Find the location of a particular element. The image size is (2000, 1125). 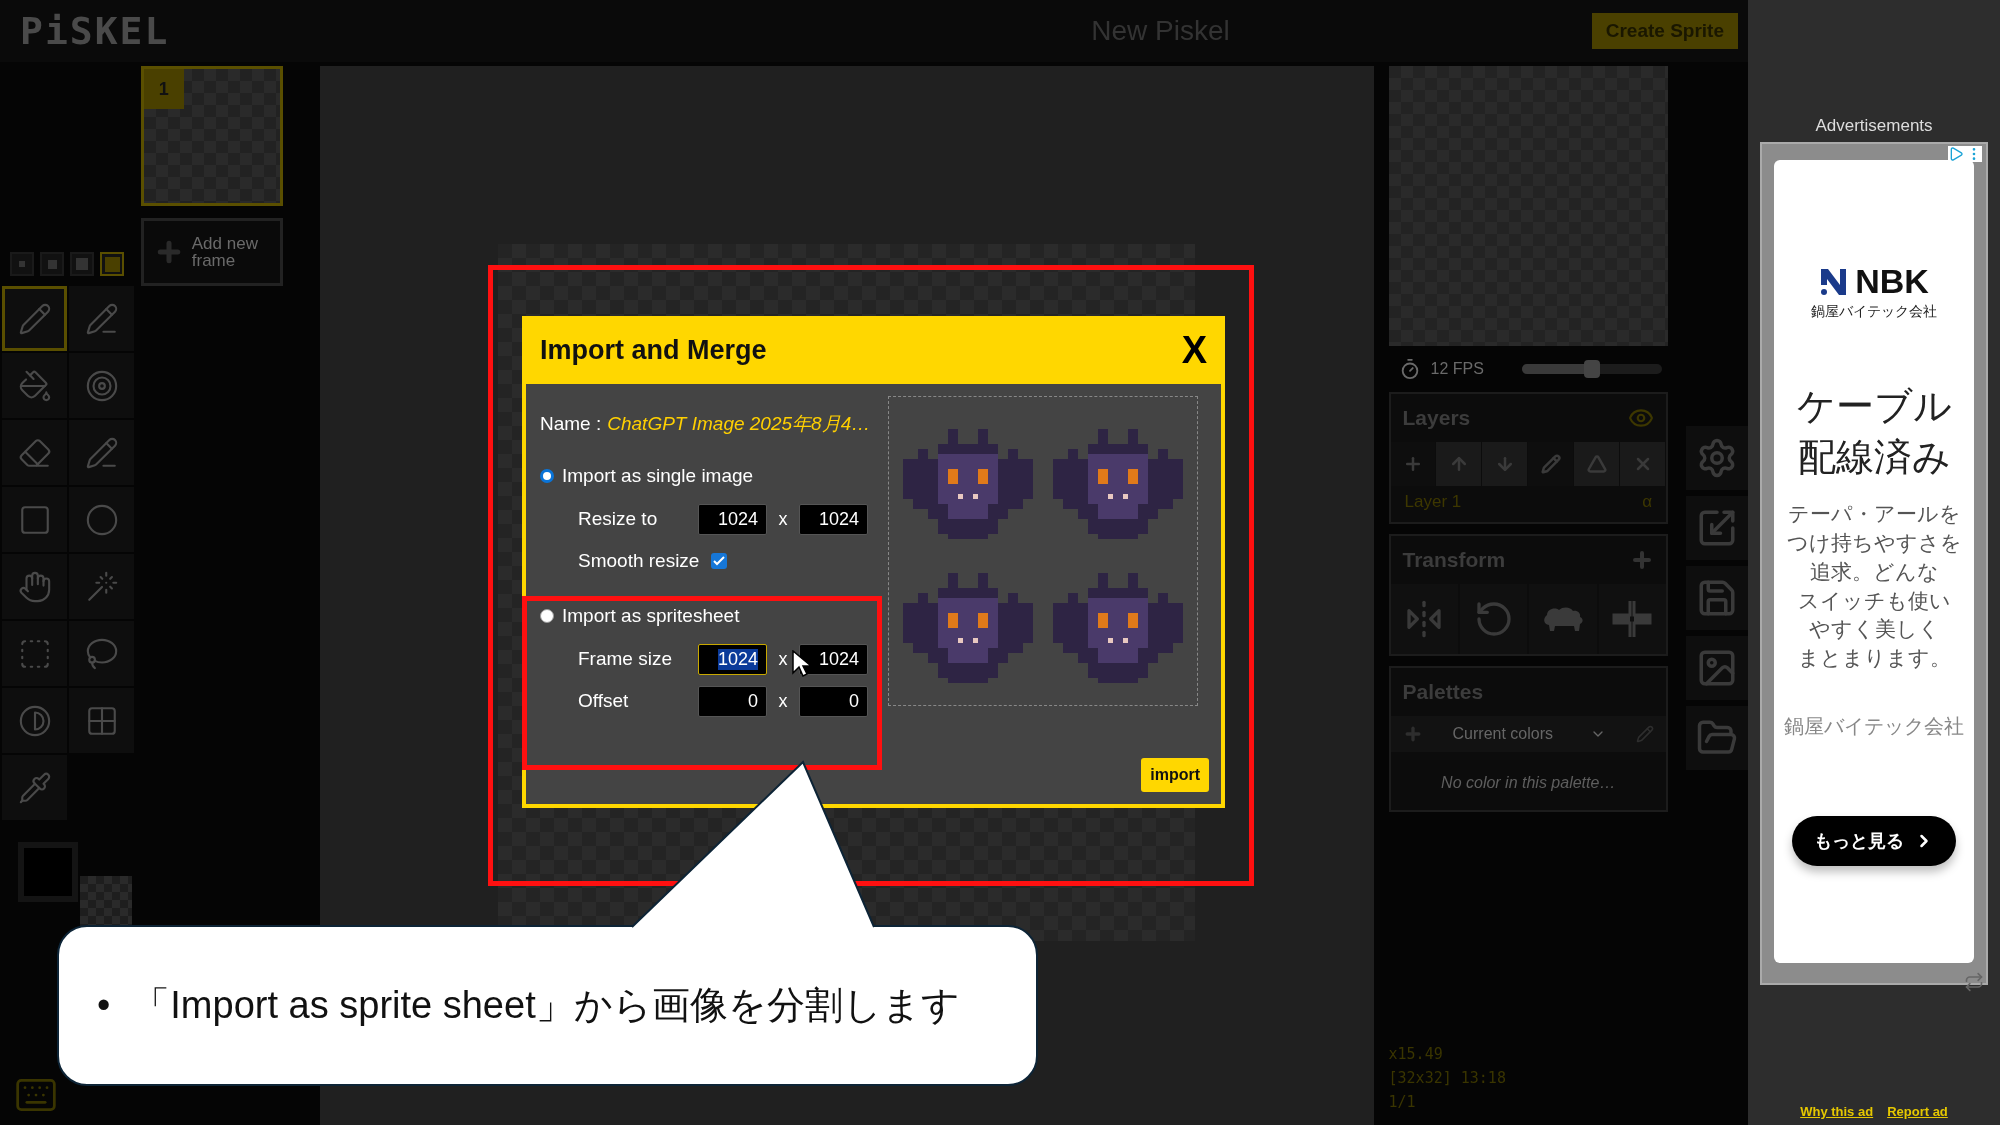

secondary-color-swatch is located at coordinates (106, 902).